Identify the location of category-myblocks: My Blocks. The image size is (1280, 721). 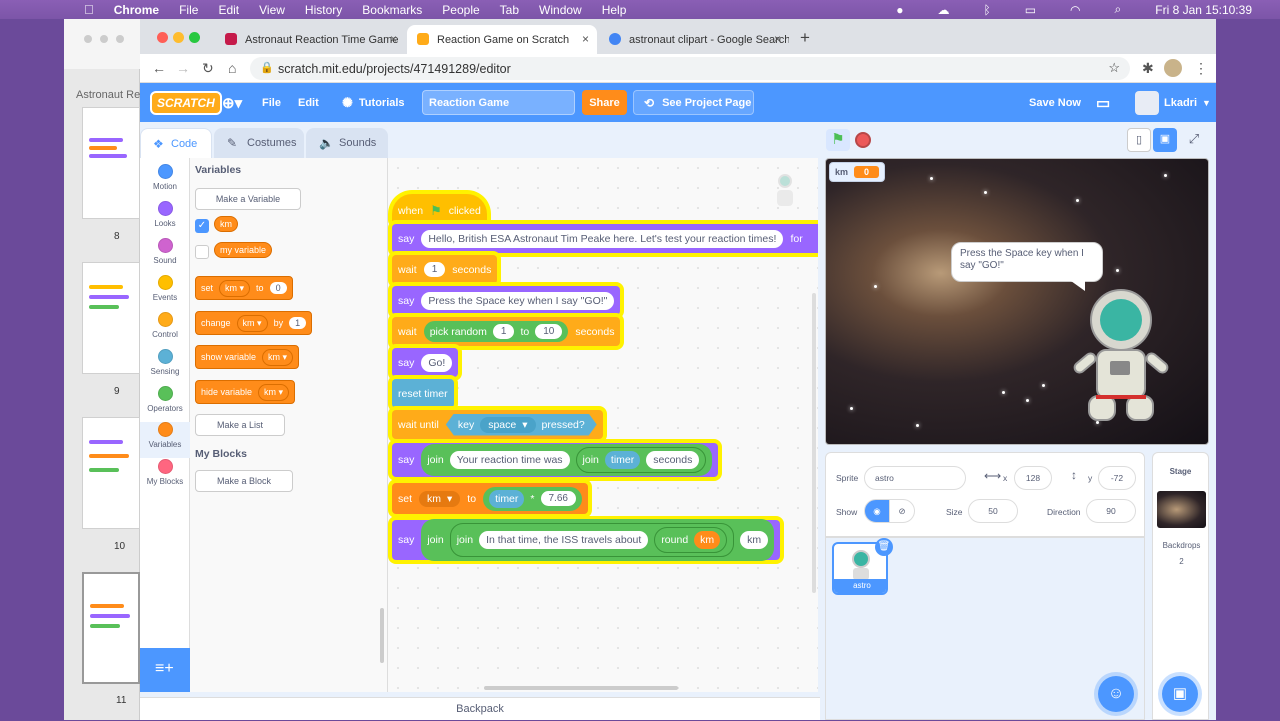
(165, 472).